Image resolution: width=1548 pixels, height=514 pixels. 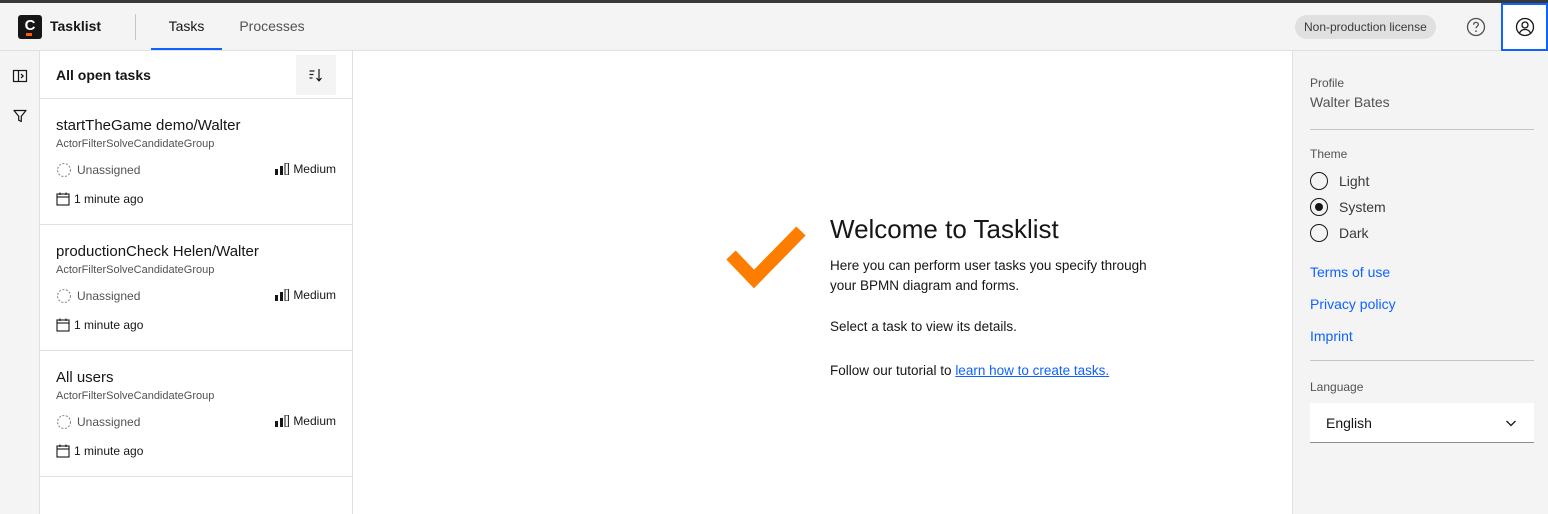 What do you see at coordinates (148, 125) in the screenshot?
I see `task-name: startTheGame demo/Walter` at bounding box center [148, 125].